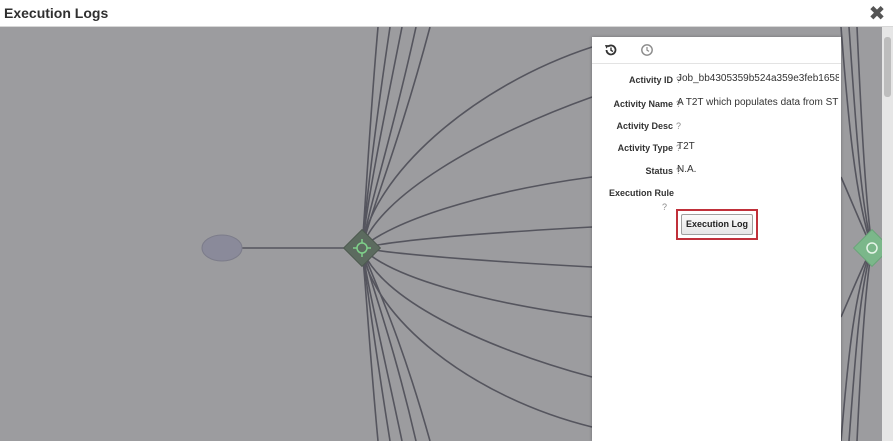  Describe the element at coordinates (611, 50) in the screenshot. I see `history-icon` at that location.